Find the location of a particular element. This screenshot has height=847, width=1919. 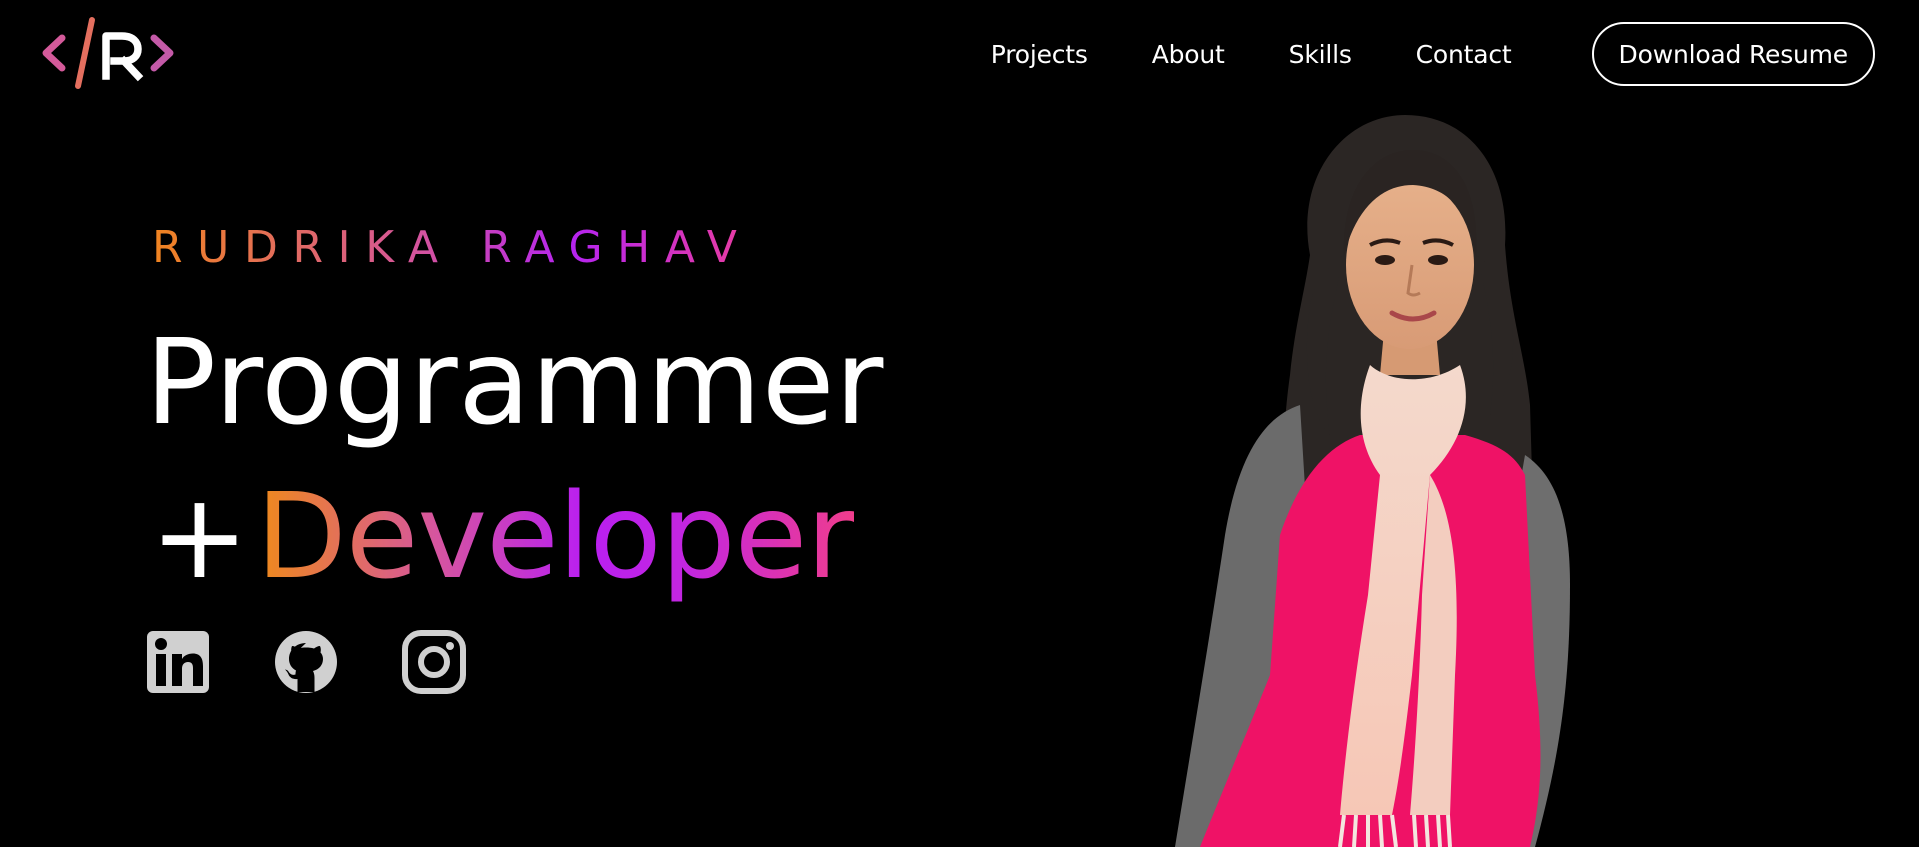

instagram-link is located at coordinates (434, 662).